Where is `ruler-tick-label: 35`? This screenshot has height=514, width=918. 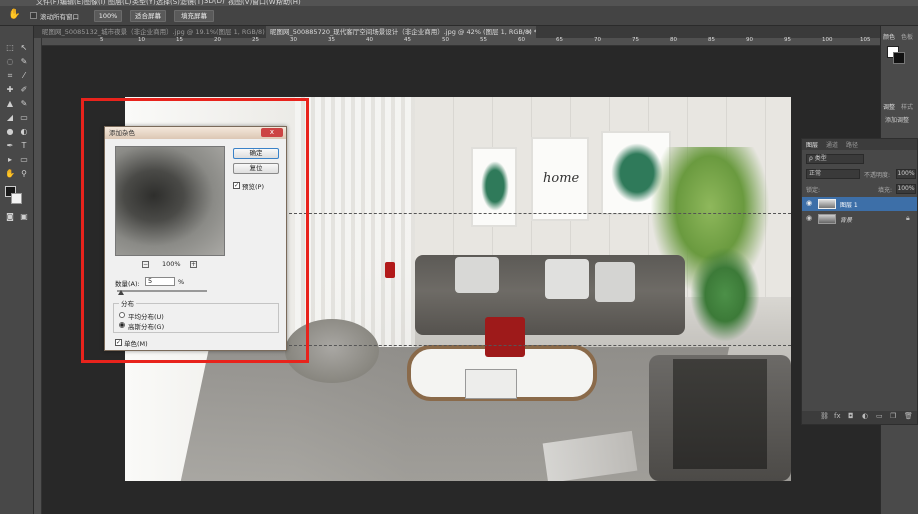 ruler-tick-label: 35 is located at coordinates (331, 40).